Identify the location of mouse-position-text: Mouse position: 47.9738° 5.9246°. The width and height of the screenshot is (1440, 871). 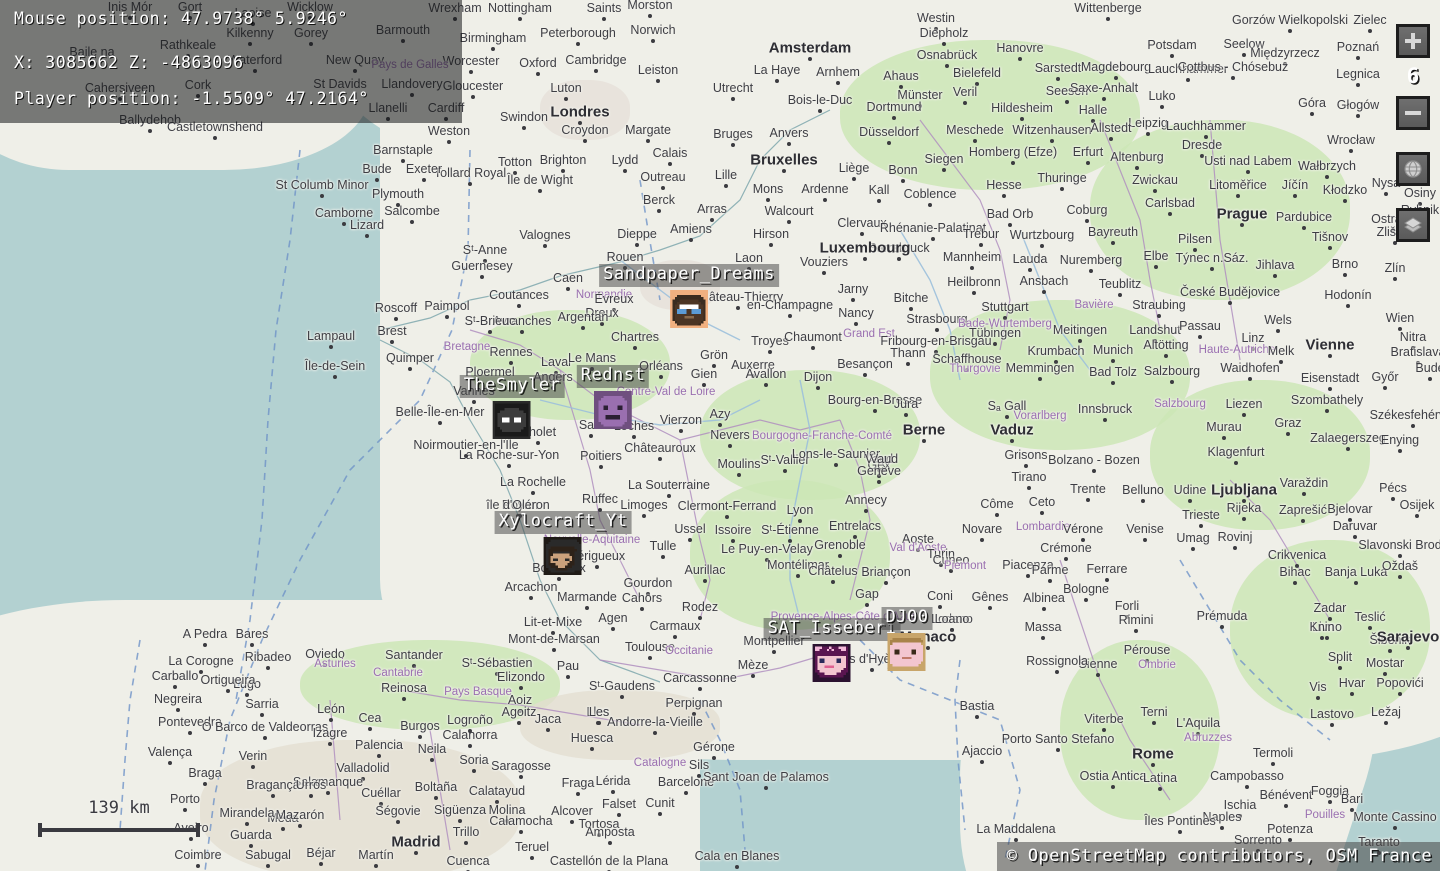
(181, 18).